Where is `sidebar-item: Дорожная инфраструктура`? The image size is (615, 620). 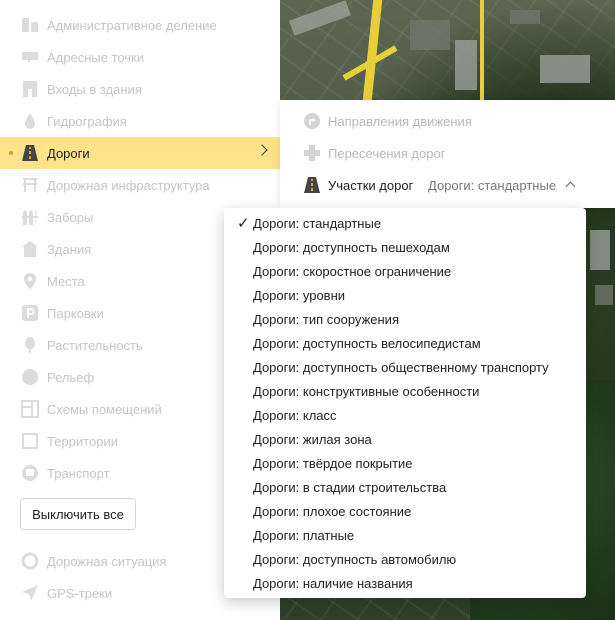 sidebar-item: Дорожная инфраструктура is located at coordinates (140, 185).